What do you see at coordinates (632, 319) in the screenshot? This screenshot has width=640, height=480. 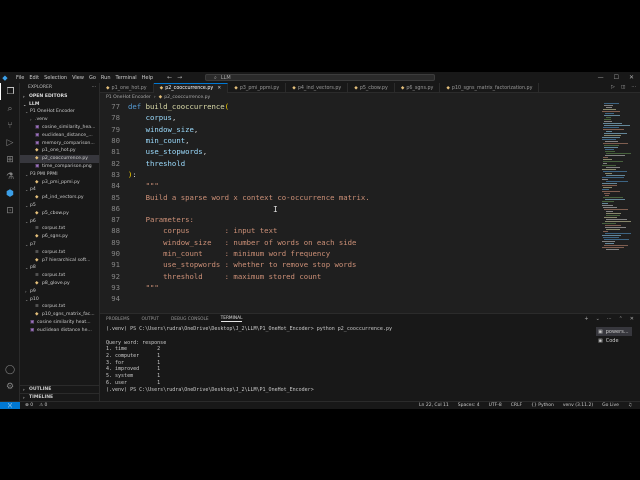 I see `close-panel-icon: ✕` at bounding box center [632, 319].